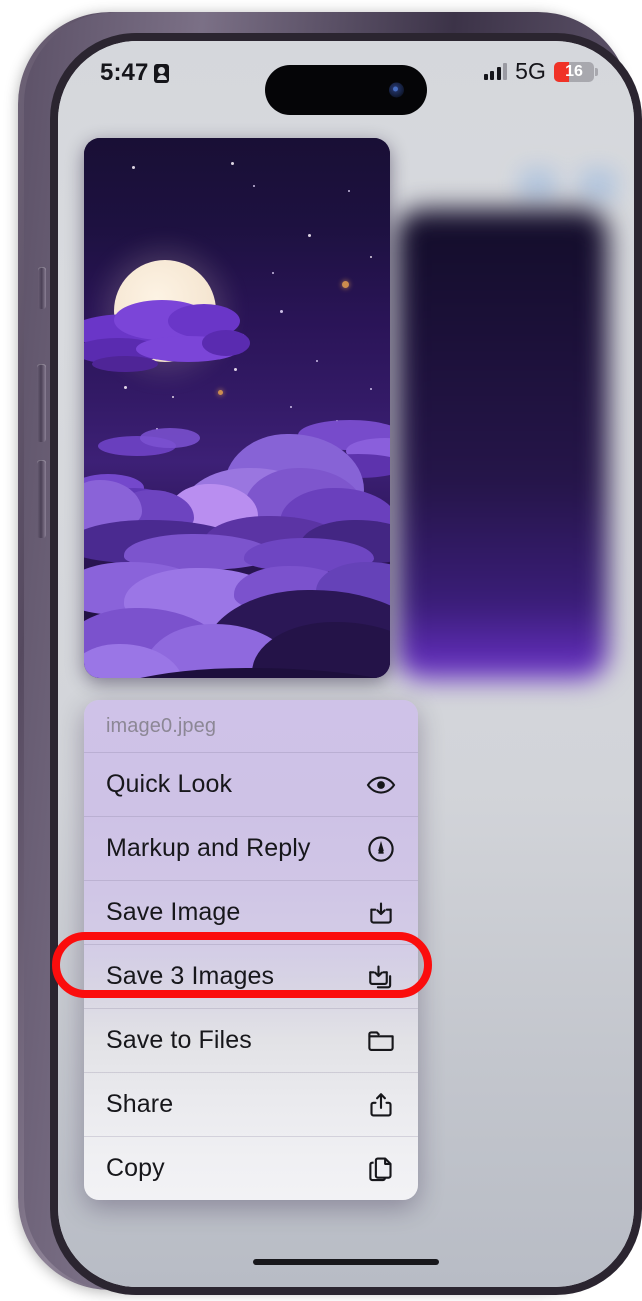 This screenshot has height=1301, width=642. I want to click on battery-percent: 16, so click(574, 71).